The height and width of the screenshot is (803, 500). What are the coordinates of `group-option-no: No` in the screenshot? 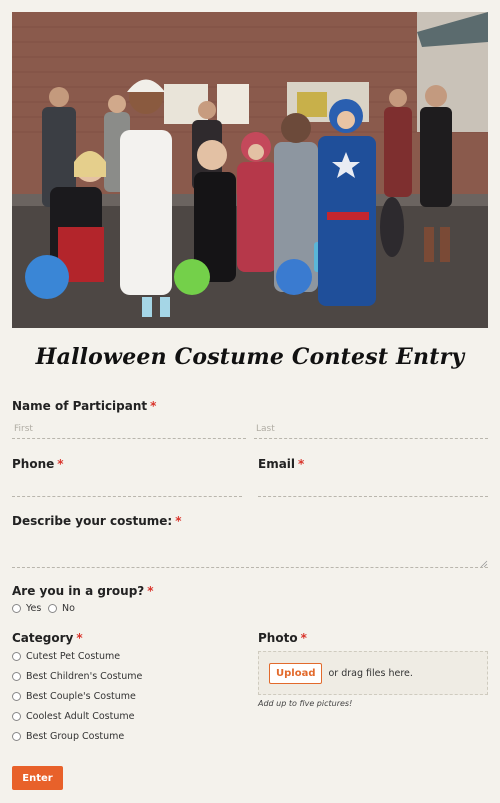 It's located at (61, 608).